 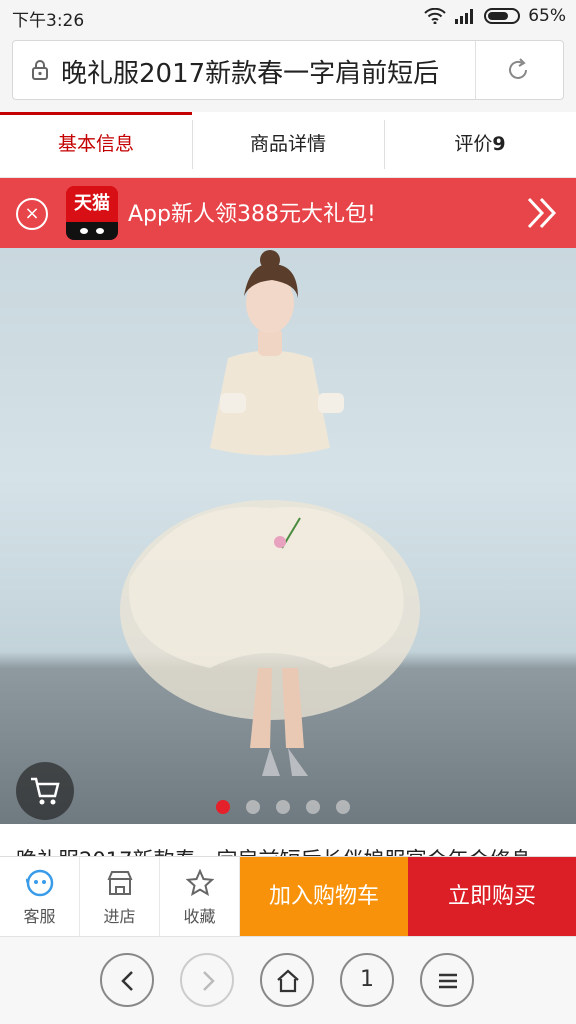 What do you see at coordinates (288, 17) in the screenshot?
I see `status-bar: 下午3:26 65%` at bounding box center [288, 17].